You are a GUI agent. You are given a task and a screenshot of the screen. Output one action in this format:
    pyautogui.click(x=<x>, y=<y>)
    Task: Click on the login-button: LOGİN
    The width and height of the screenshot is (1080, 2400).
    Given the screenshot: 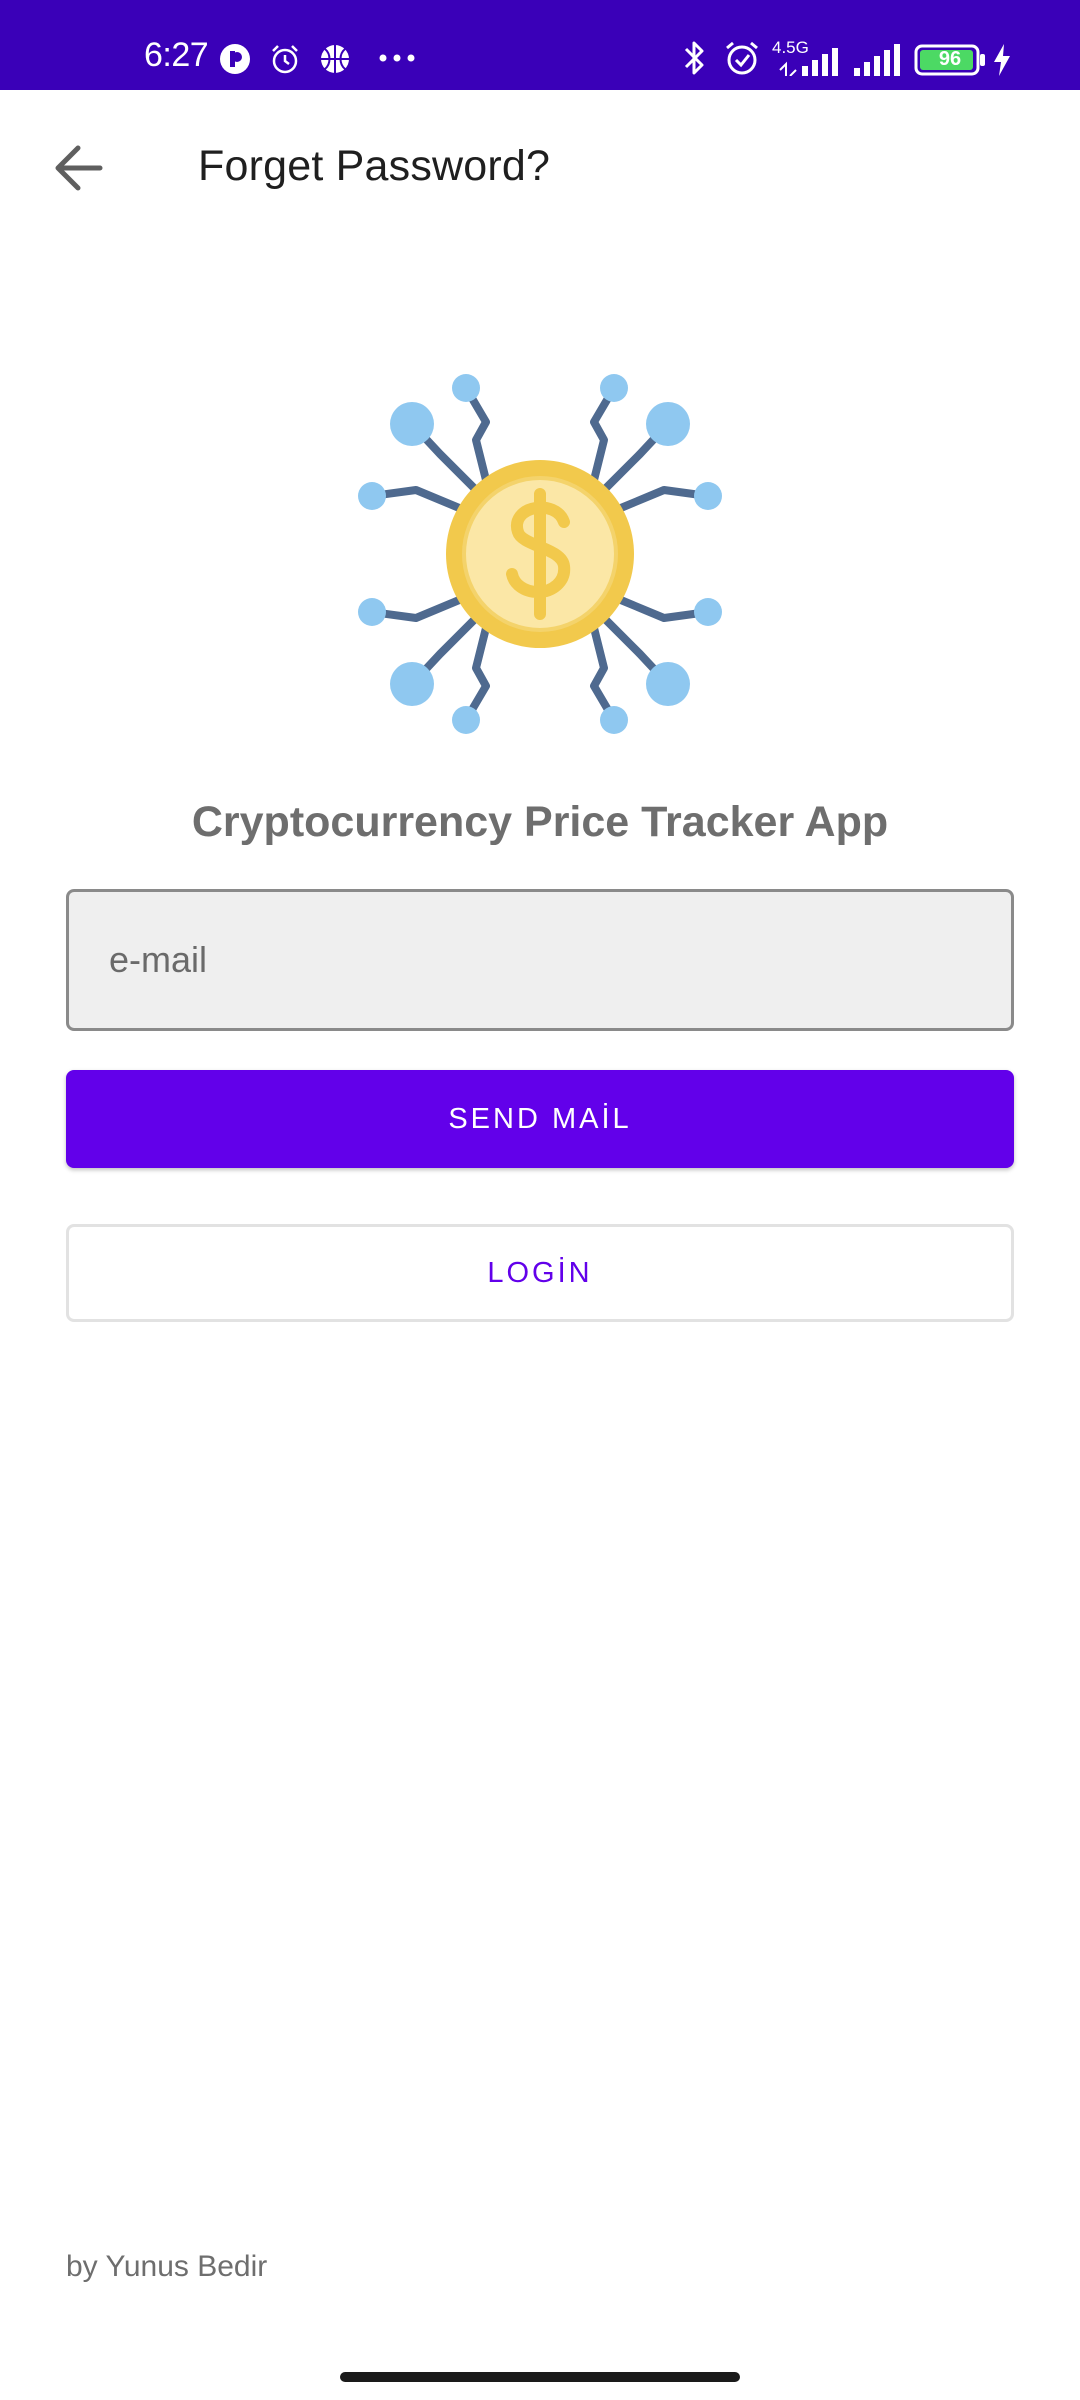 What is the action you would take?
    pyautogui.click(x=540, y=1273)
    